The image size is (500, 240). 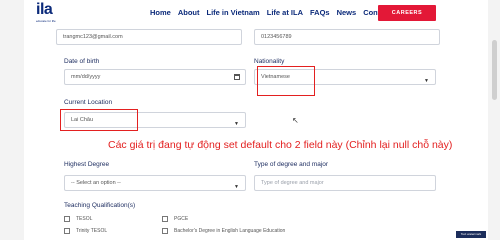 I want to click on checkbox-tesol, so click(x=67, y=219).